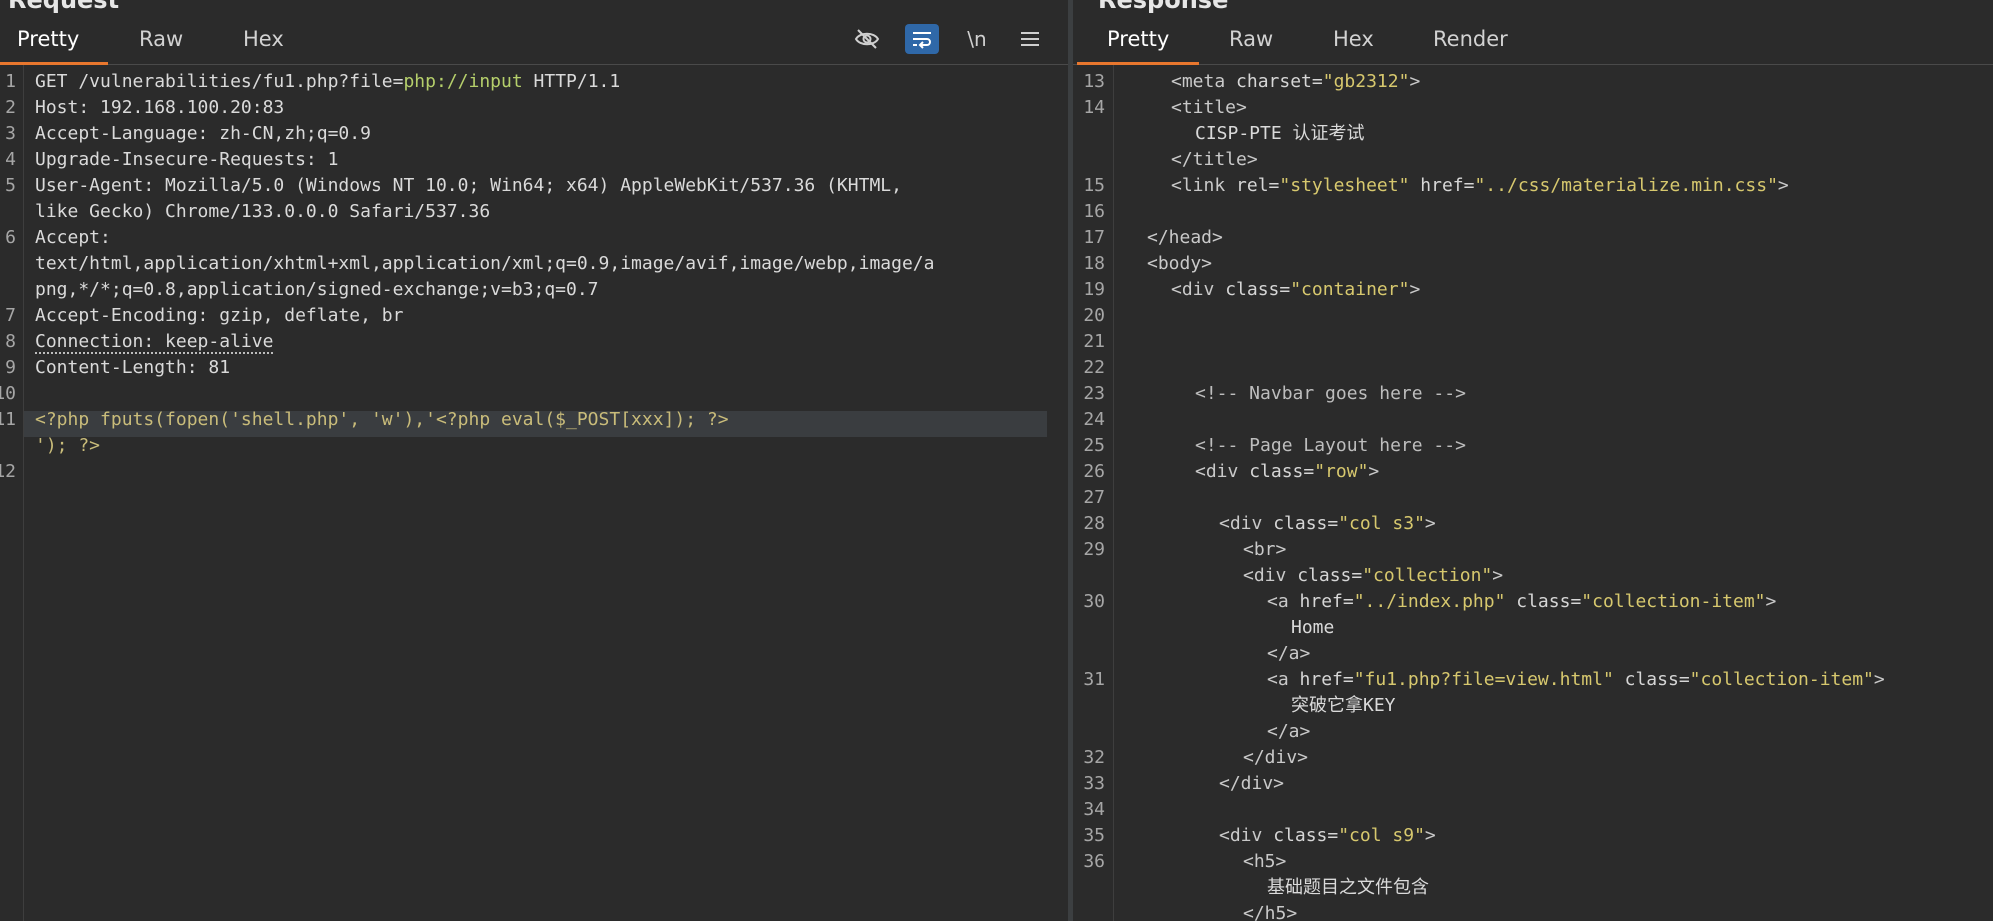  I want to click on code-token: rel=, so click(1258, 185).